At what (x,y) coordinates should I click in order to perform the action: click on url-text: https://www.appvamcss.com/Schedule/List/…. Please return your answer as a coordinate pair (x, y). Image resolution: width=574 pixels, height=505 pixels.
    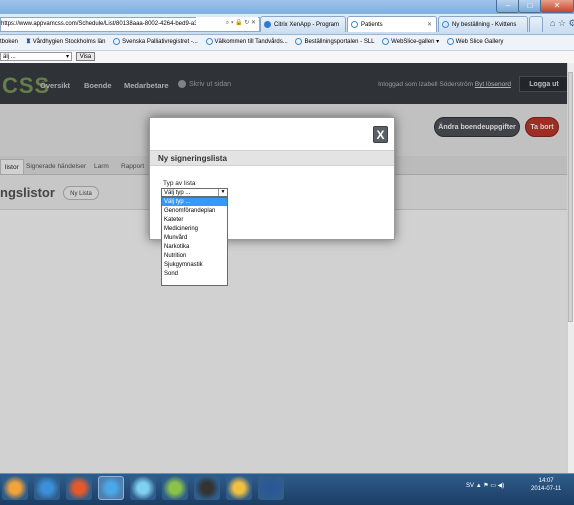
    Looking at the image, I should click on (114, 24).